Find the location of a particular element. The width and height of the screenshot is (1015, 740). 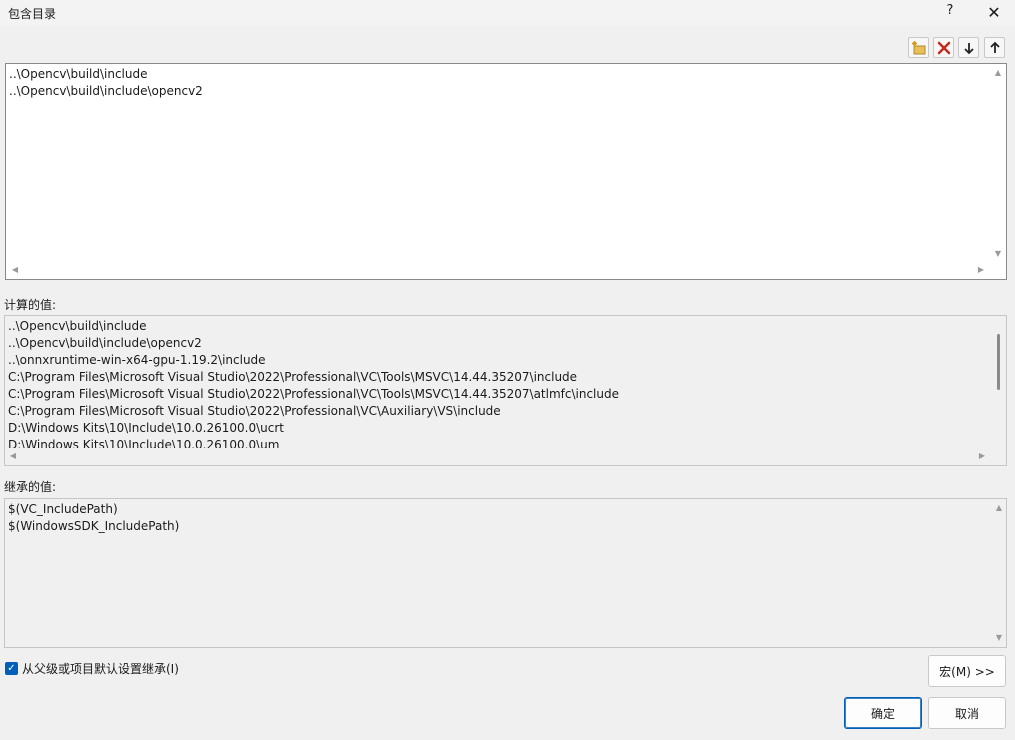

dialog-title: 包含目录 is located at coordinates (32, 14).